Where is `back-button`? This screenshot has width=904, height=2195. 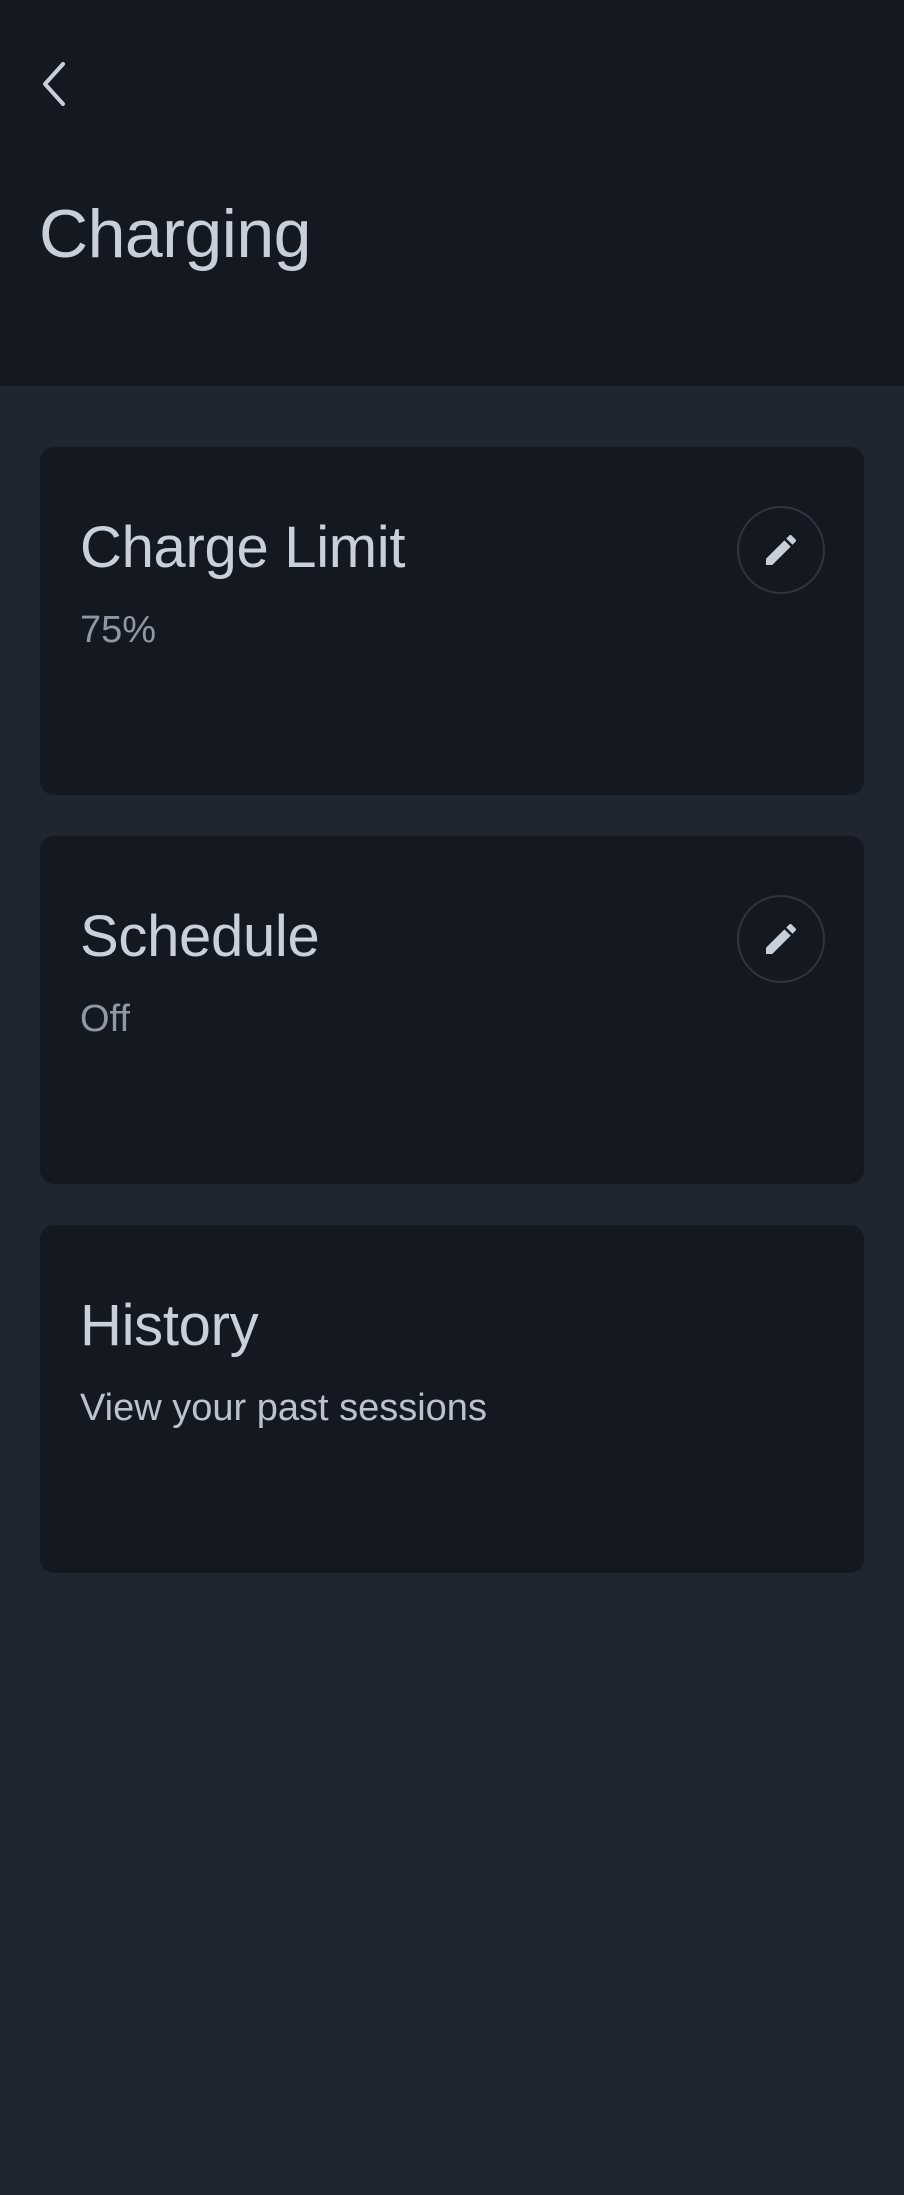 back-button is located at coordinates (54, 84).